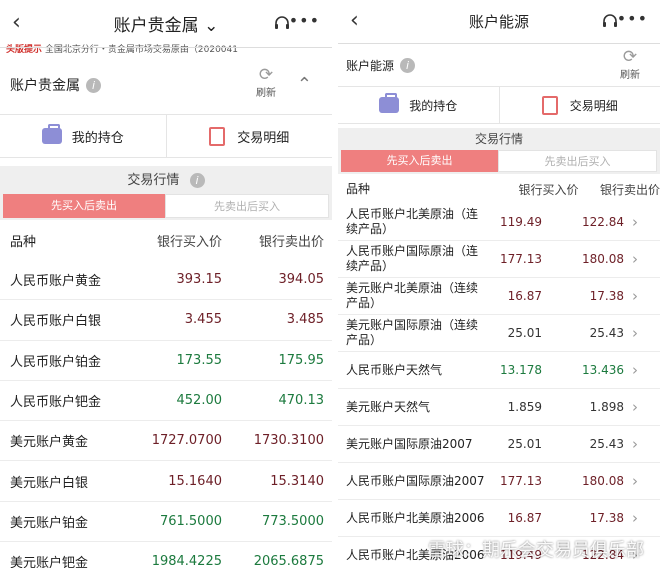 This screenshot has height=568, width=660. What do you see at coordinates (498, 139) in the screenshot?
I see `section-title: 交易行情` at bounding box center [498, 139].